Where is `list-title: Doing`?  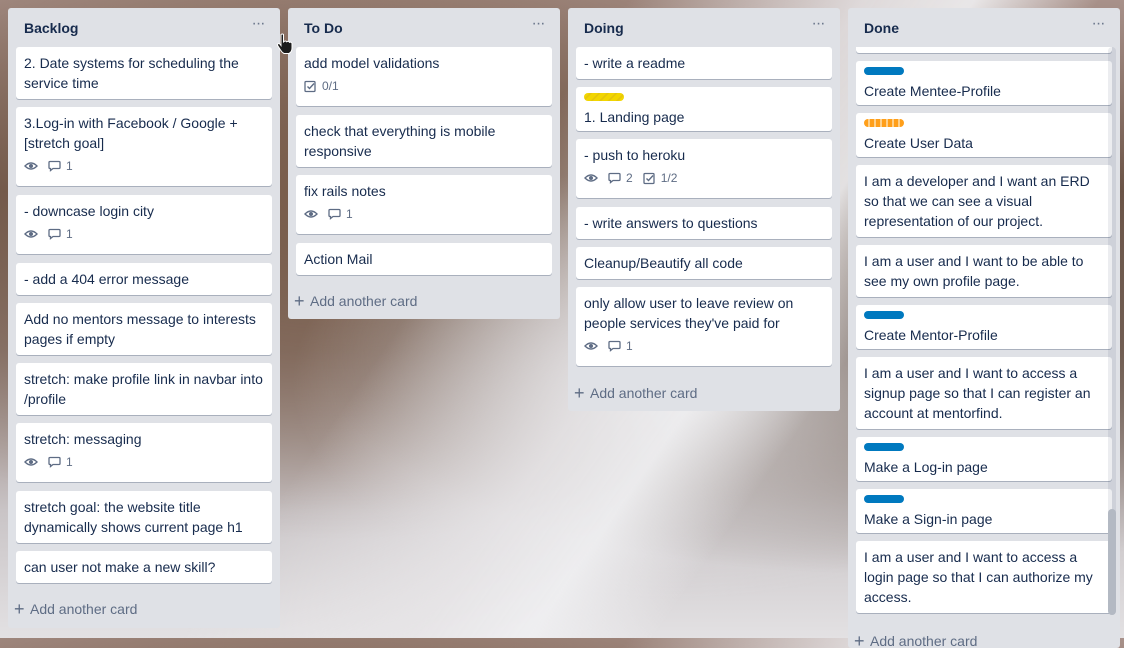
list-title: Doing is located at coordinates (604, 28).